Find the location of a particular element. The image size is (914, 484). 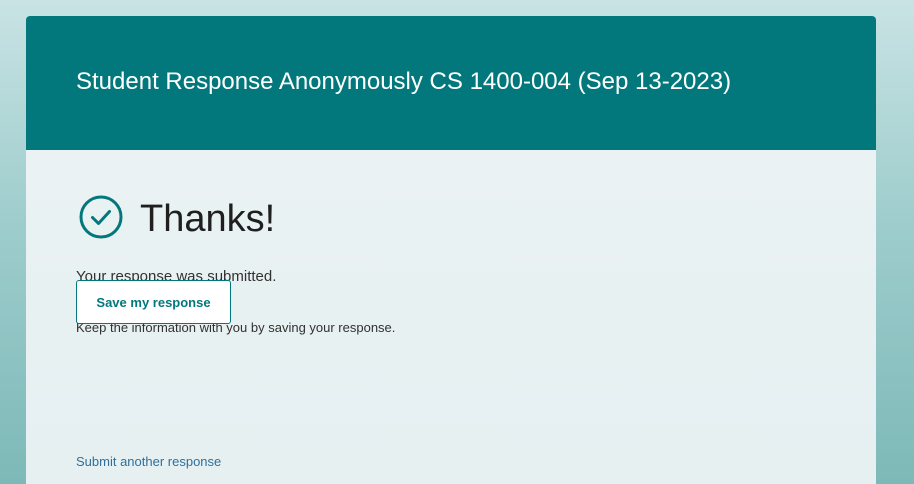

thanks-row: Thanks! is located at coordinates (176, 216).